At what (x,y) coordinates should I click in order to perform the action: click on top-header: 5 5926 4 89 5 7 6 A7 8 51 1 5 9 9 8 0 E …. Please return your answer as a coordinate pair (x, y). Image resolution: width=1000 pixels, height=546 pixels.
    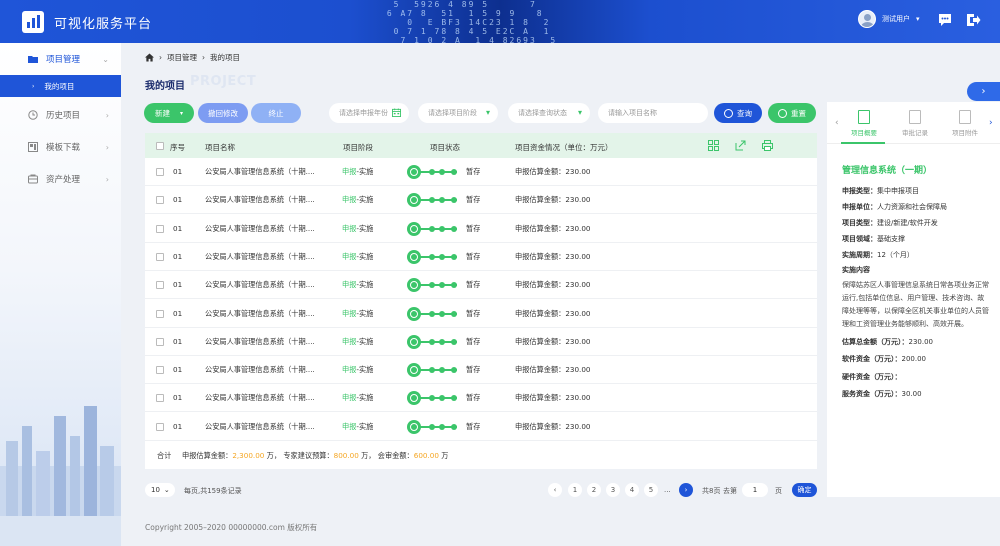
    Looking at the image, I should click on (500, 21).